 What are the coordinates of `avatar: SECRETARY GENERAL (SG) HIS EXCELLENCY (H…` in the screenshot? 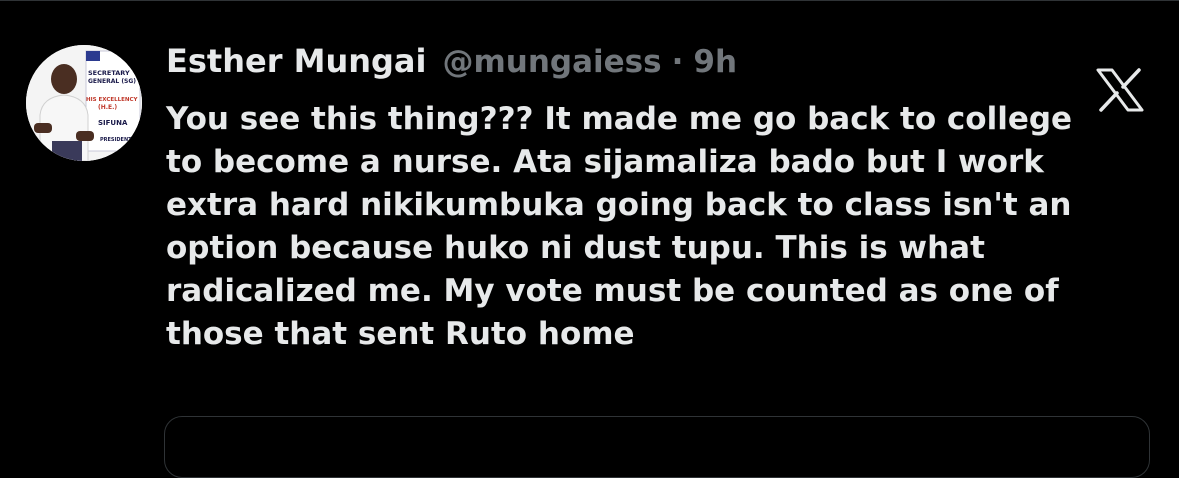 It's located at (84, 103).